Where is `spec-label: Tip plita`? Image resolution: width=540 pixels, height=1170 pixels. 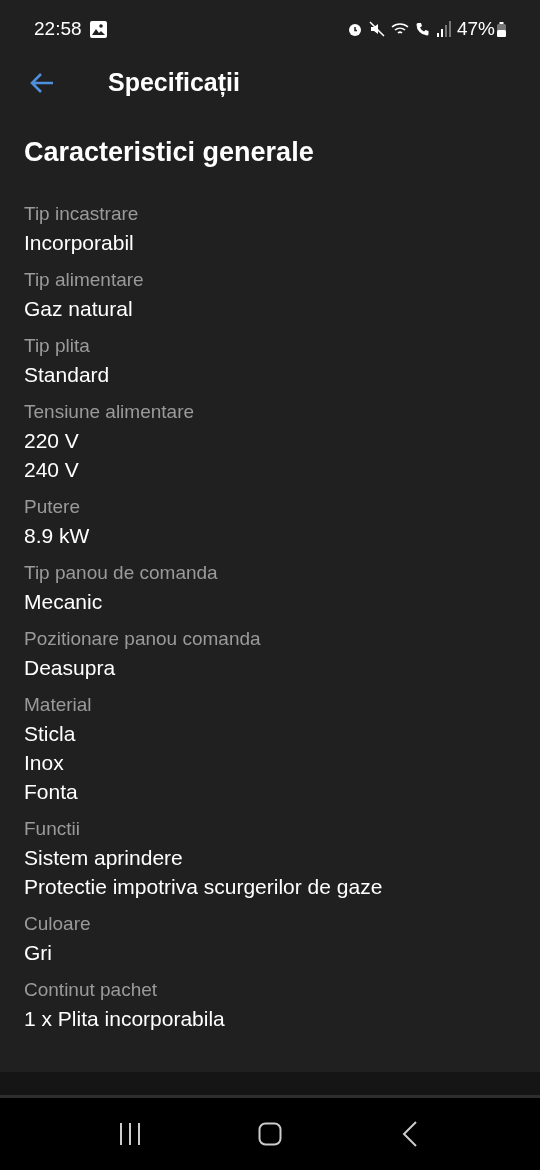 spec-label: Tip plita is located at coordinates (57, 346).